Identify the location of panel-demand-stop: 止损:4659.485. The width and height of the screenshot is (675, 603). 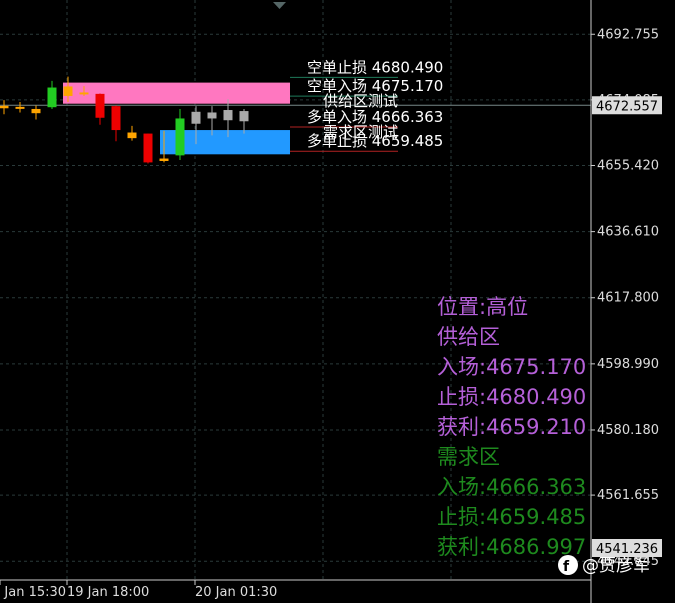
(511, 517).